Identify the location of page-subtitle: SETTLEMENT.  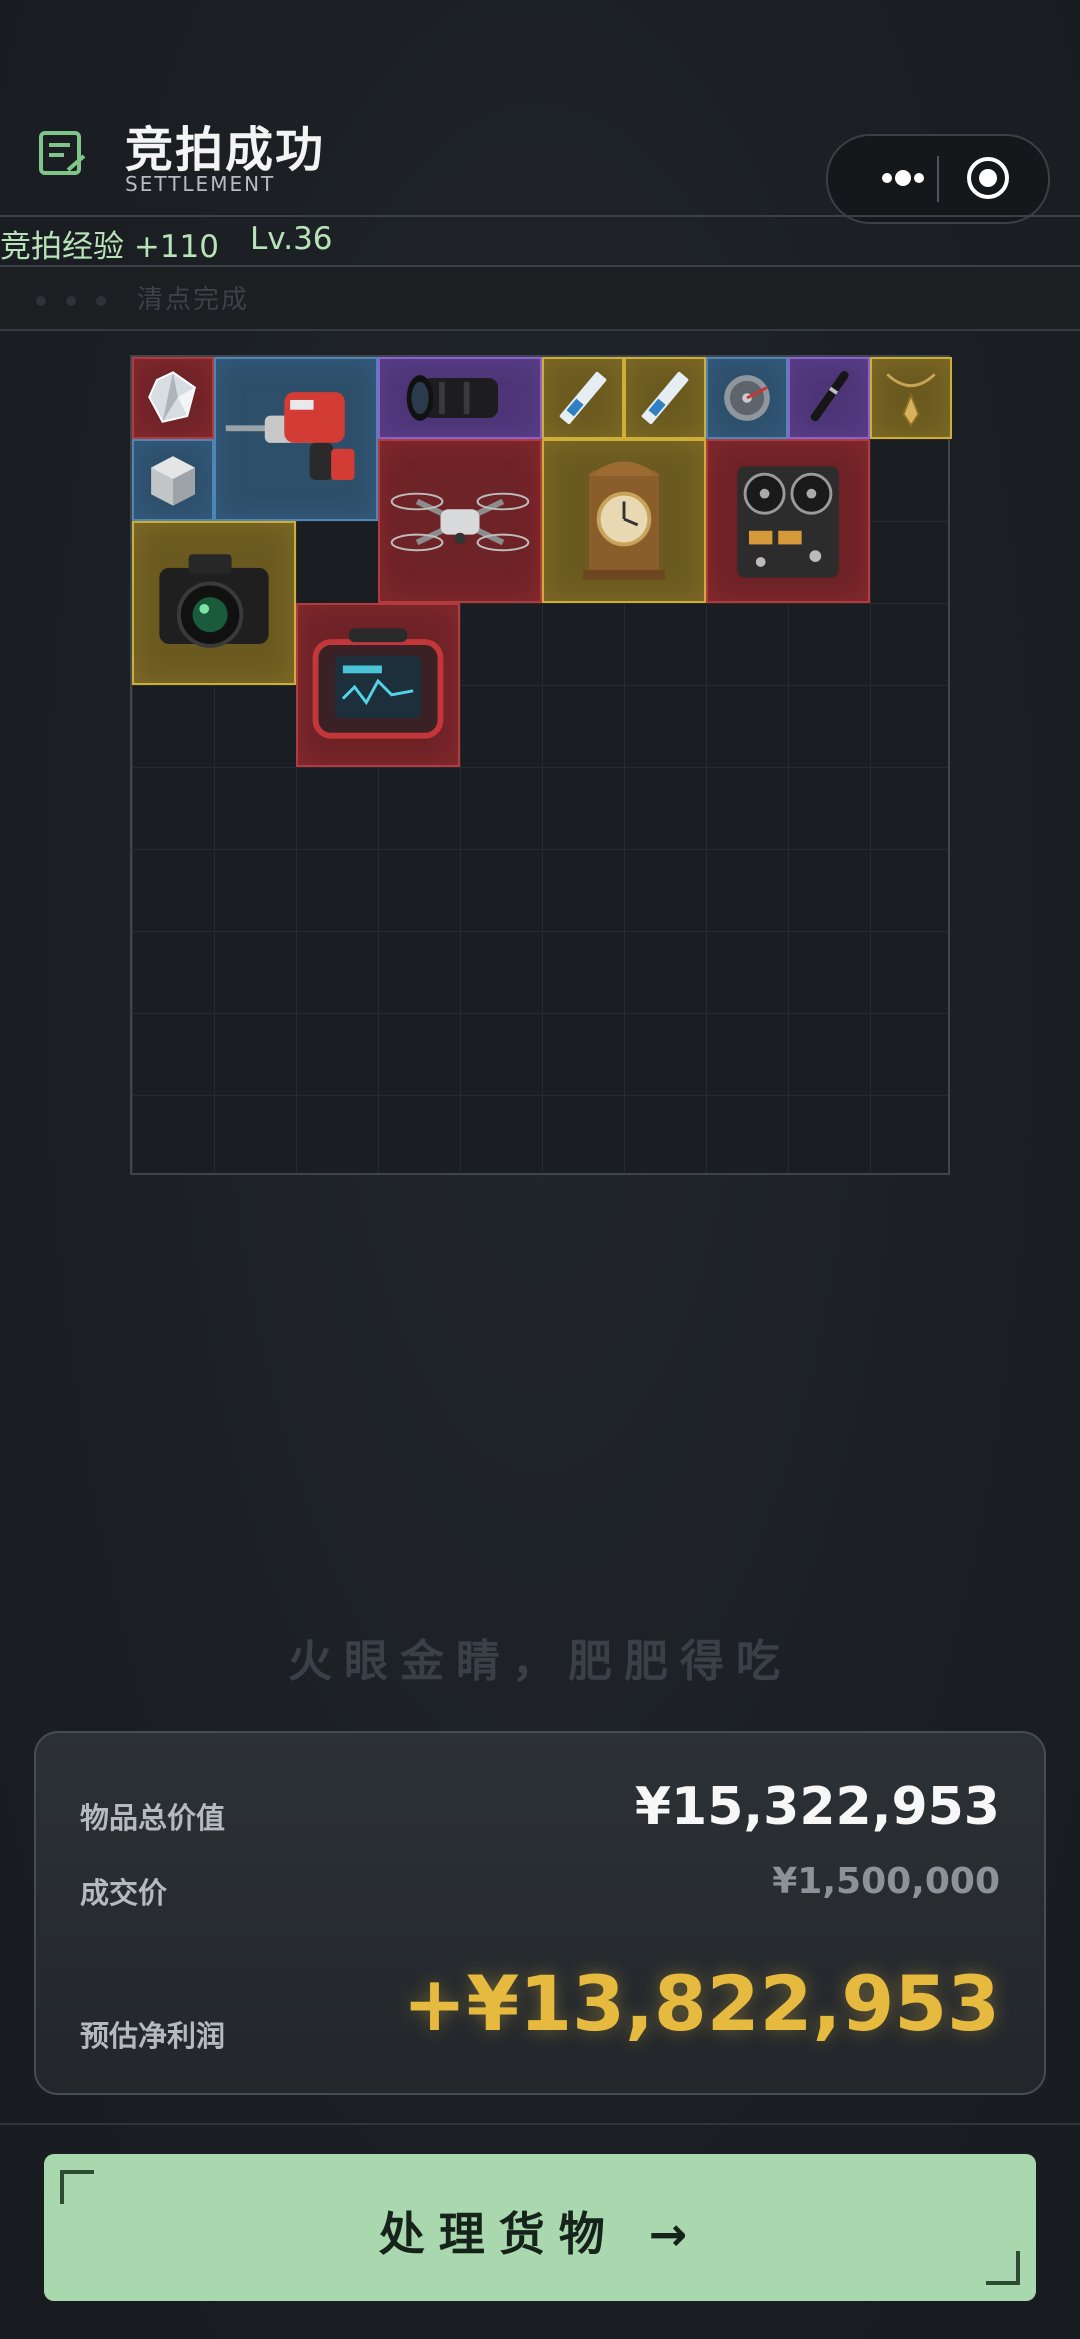
(200, 184).